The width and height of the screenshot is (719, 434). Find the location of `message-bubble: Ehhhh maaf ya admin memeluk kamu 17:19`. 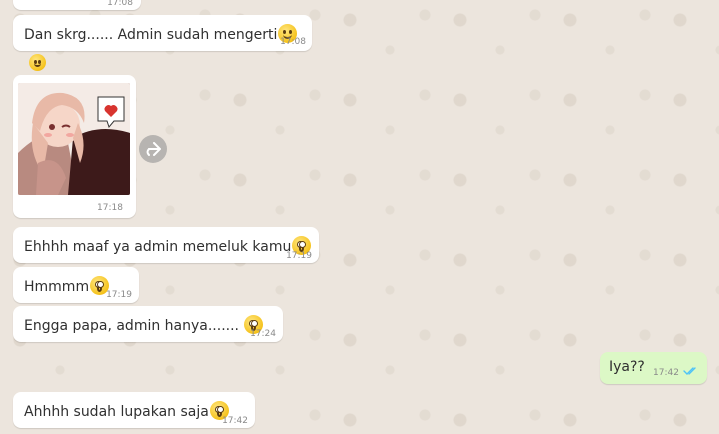

message-bubble: Ehhhh maaf ya admin memeluk kamu 17:19 is located at coordinates (166, 245).